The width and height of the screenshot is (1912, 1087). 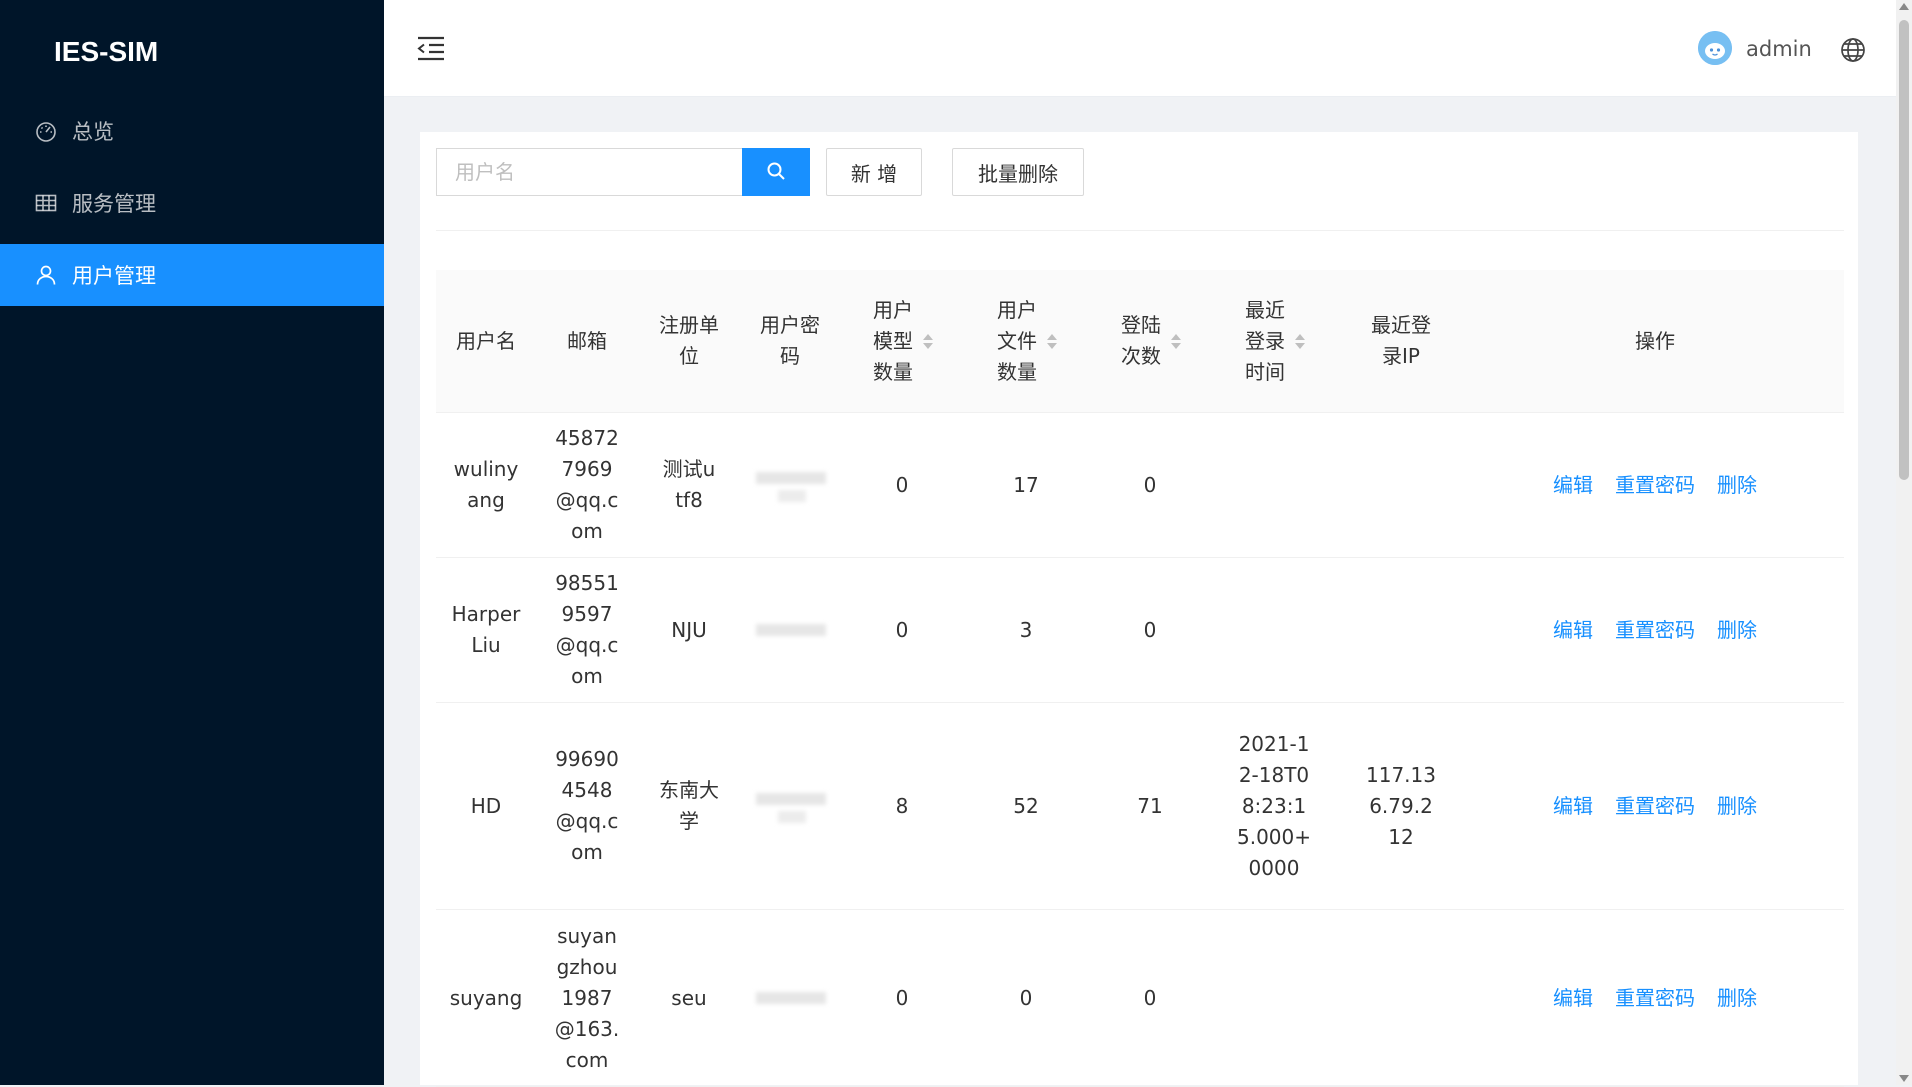 I want to click on cell-files: 52, so click(x=1026, y=805).